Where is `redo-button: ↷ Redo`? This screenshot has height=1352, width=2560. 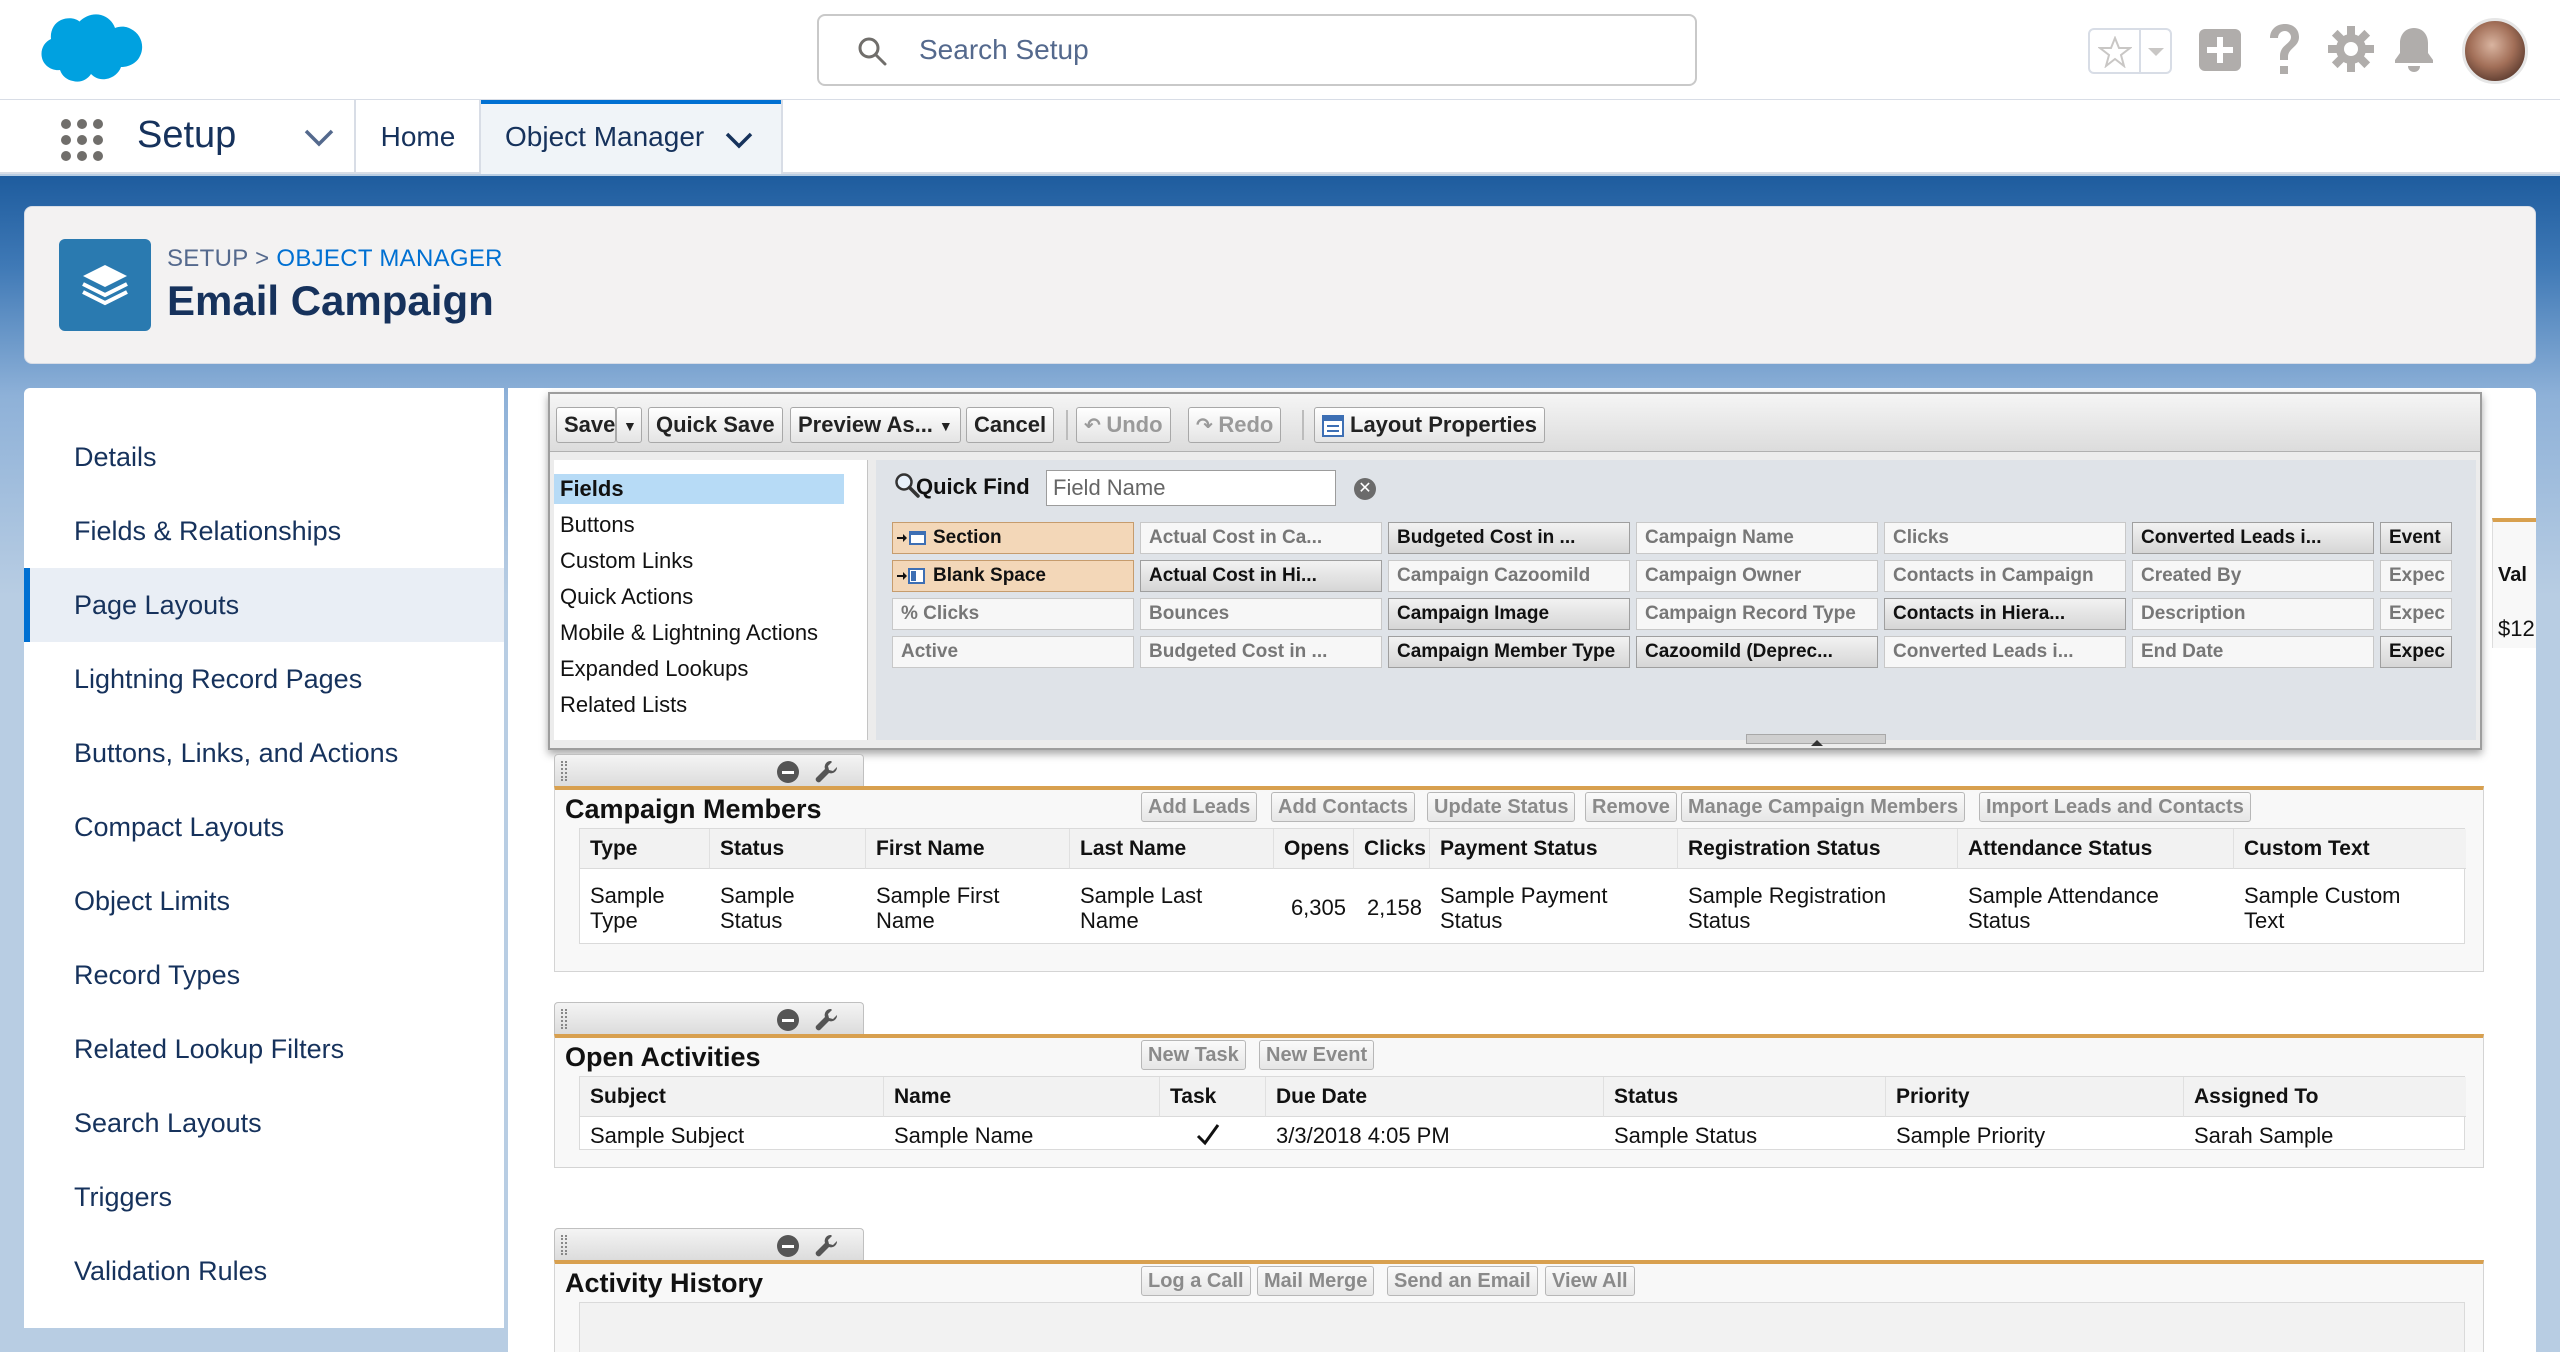
redo-button: ↷ Redo is located at coordinates (1235, 425).